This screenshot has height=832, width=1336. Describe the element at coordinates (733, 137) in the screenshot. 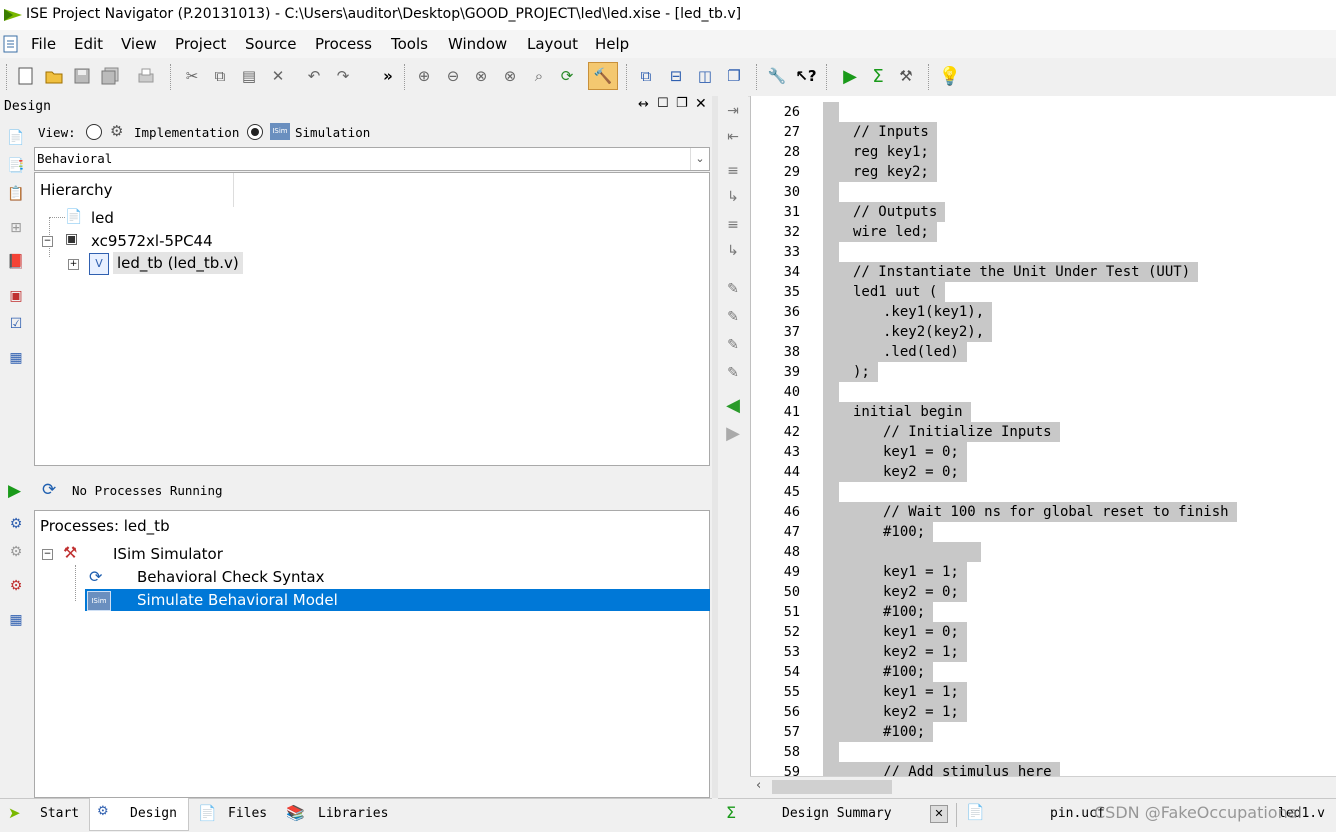

I see `outdent-icon: ⇤` at that location.